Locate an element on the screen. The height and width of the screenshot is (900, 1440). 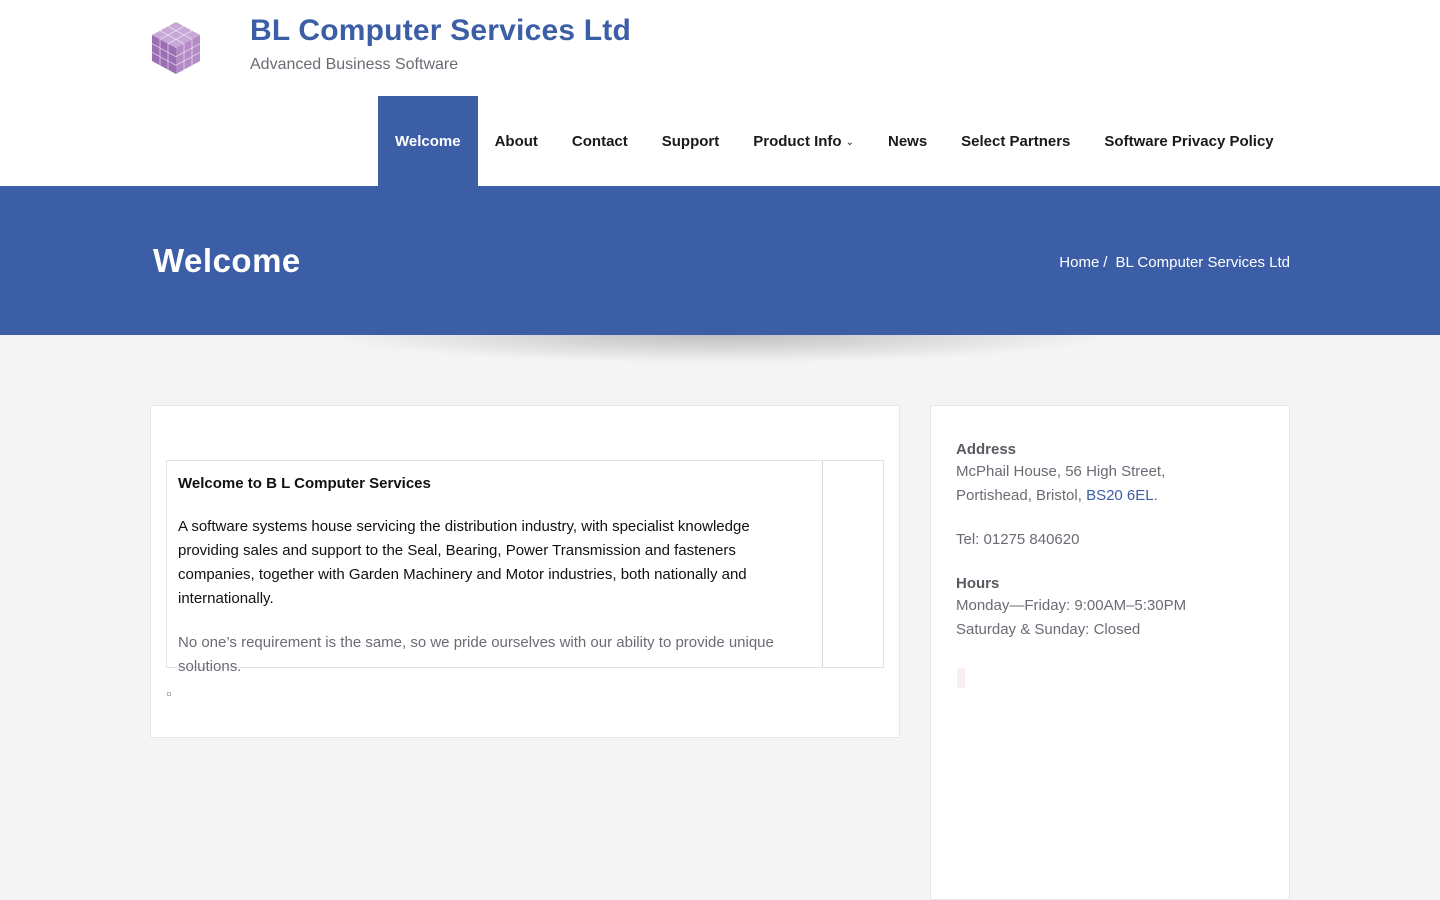
address-line-2: Portishead, Bristol, BS20 6EL. is located at coordinates (1110, 496).